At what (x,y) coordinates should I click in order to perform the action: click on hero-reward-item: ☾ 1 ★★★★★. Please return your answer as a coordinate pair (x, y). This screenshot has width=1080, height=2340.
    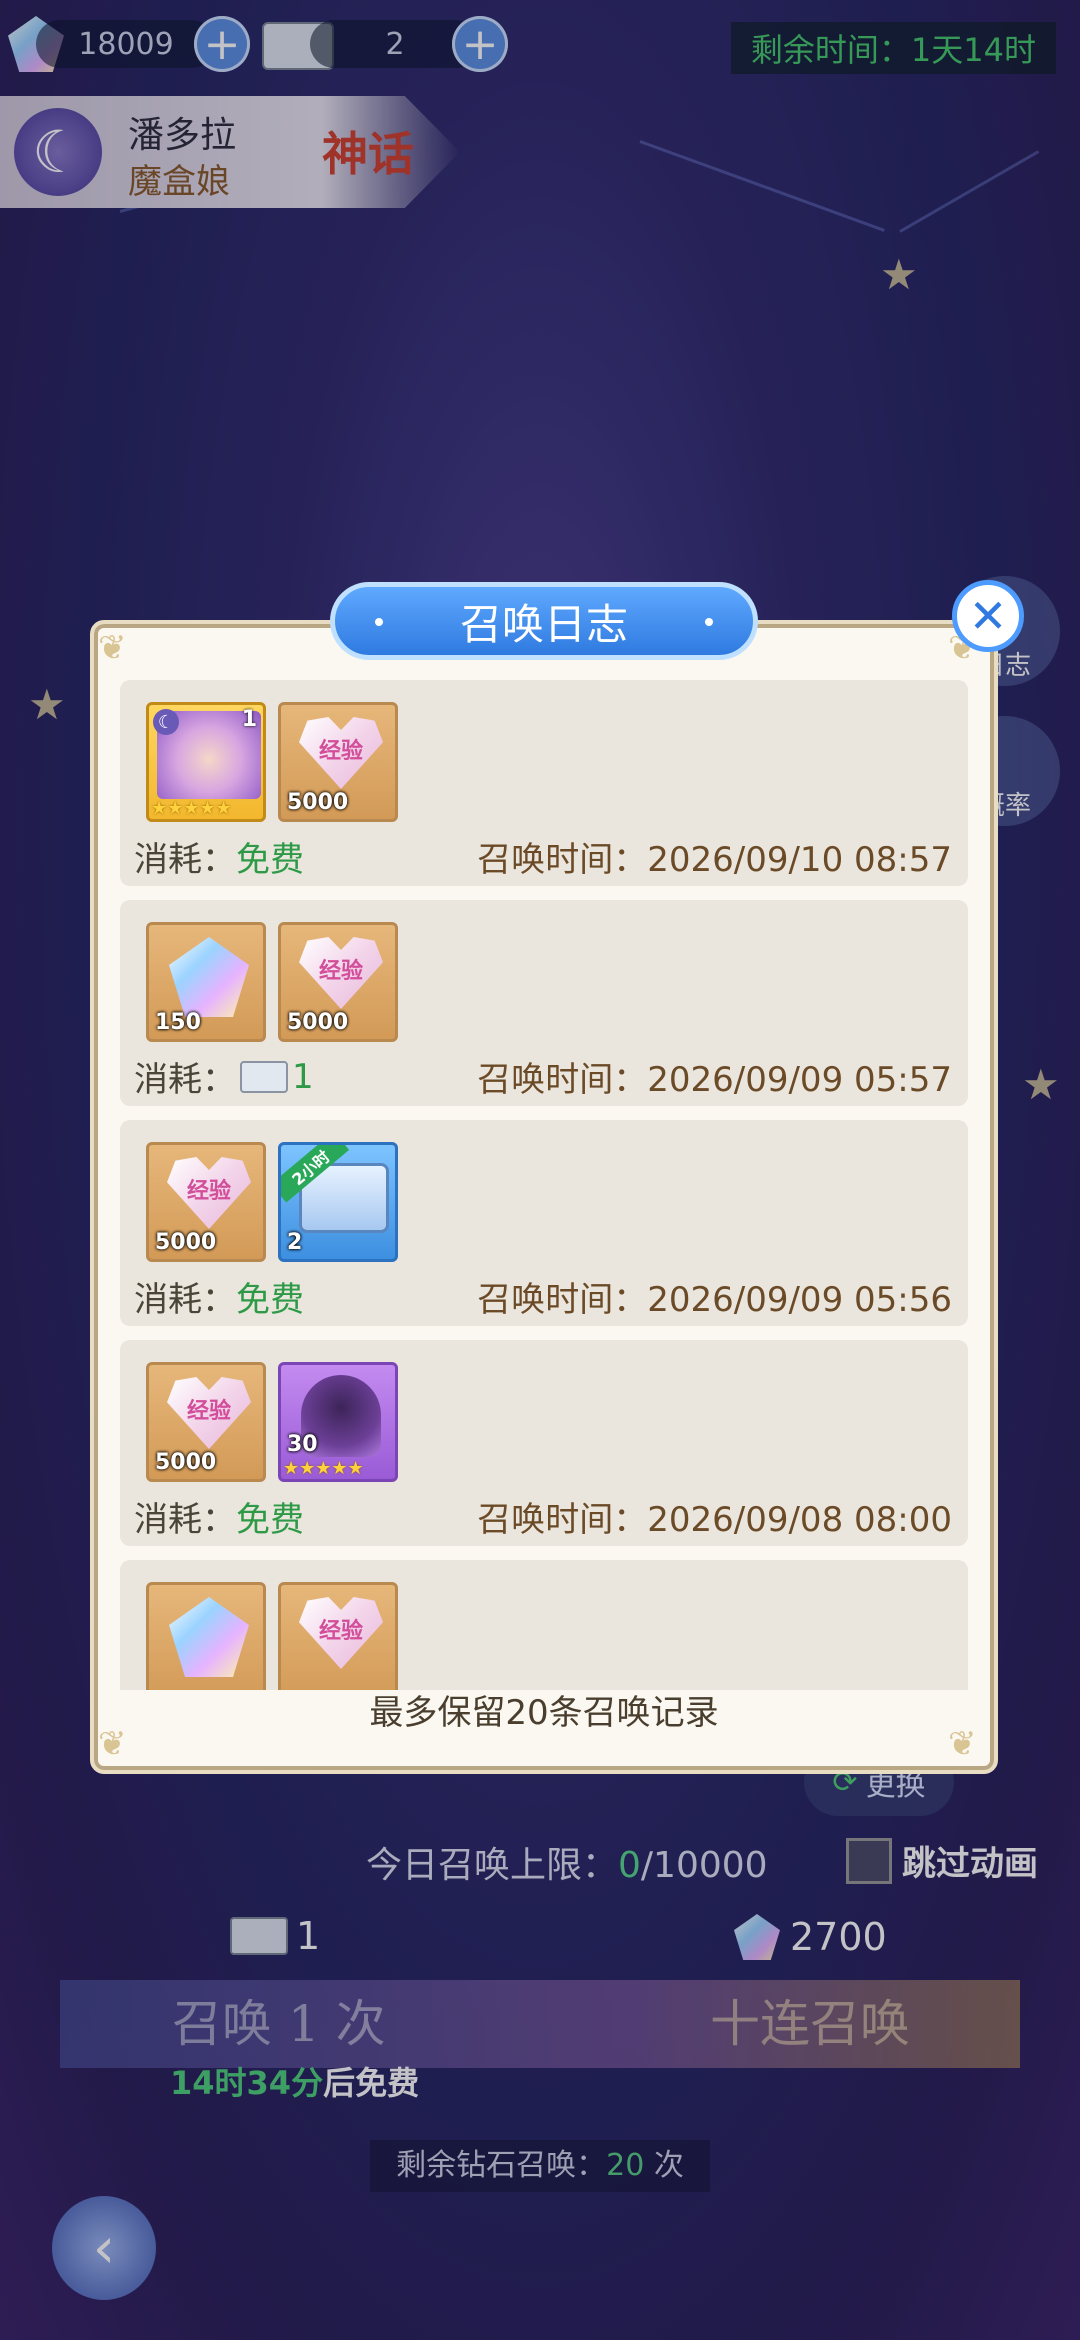
    Looking at the image, I should click on (206, 762).